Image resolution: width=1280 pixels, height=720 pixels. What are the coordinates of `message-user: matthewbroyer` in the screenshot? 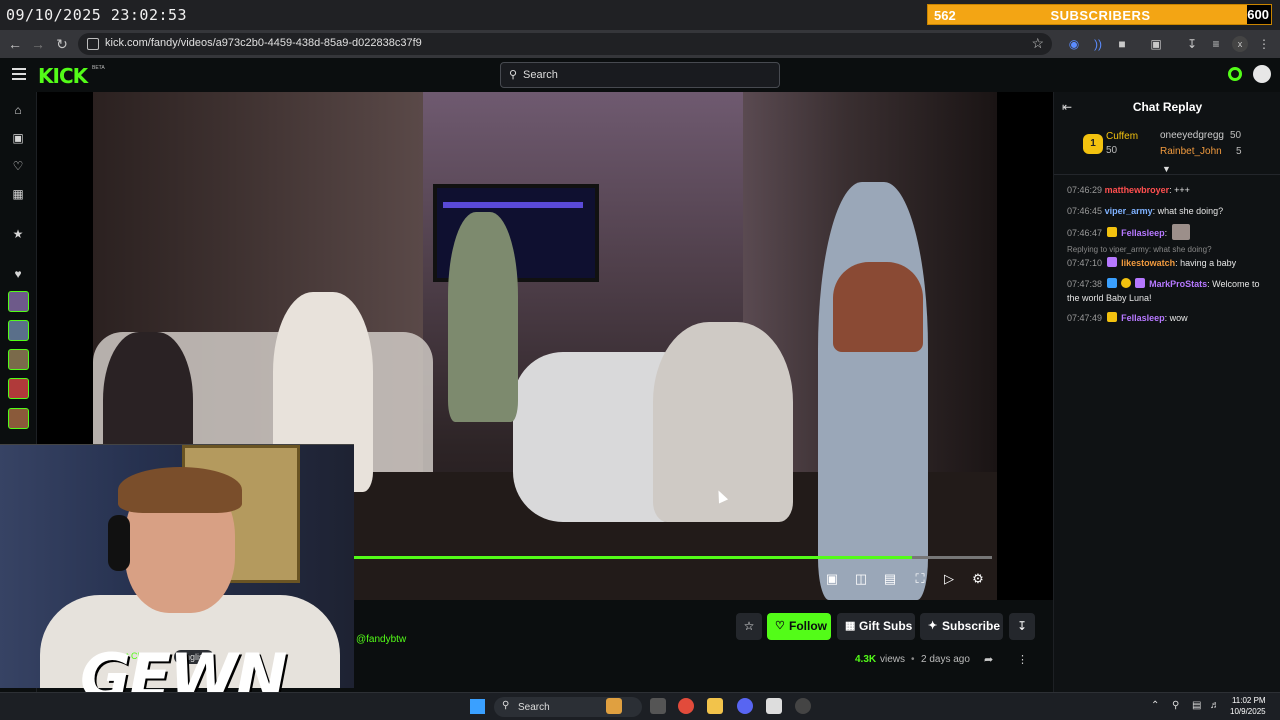 It's located at (1137, 190).